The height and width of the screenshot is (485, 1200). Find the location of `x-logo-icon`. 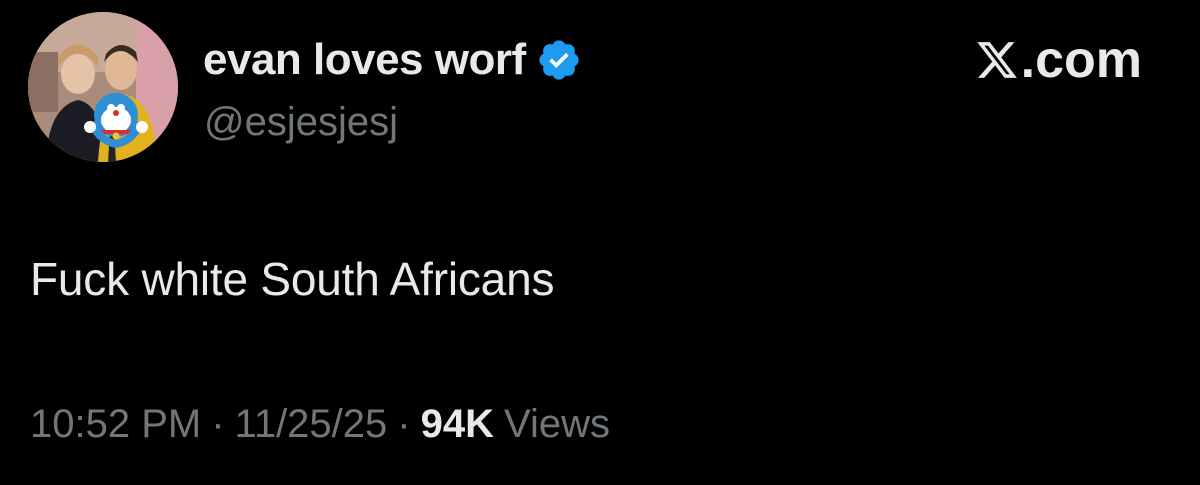

x-logo-icon is located at coordinates (997, 60).